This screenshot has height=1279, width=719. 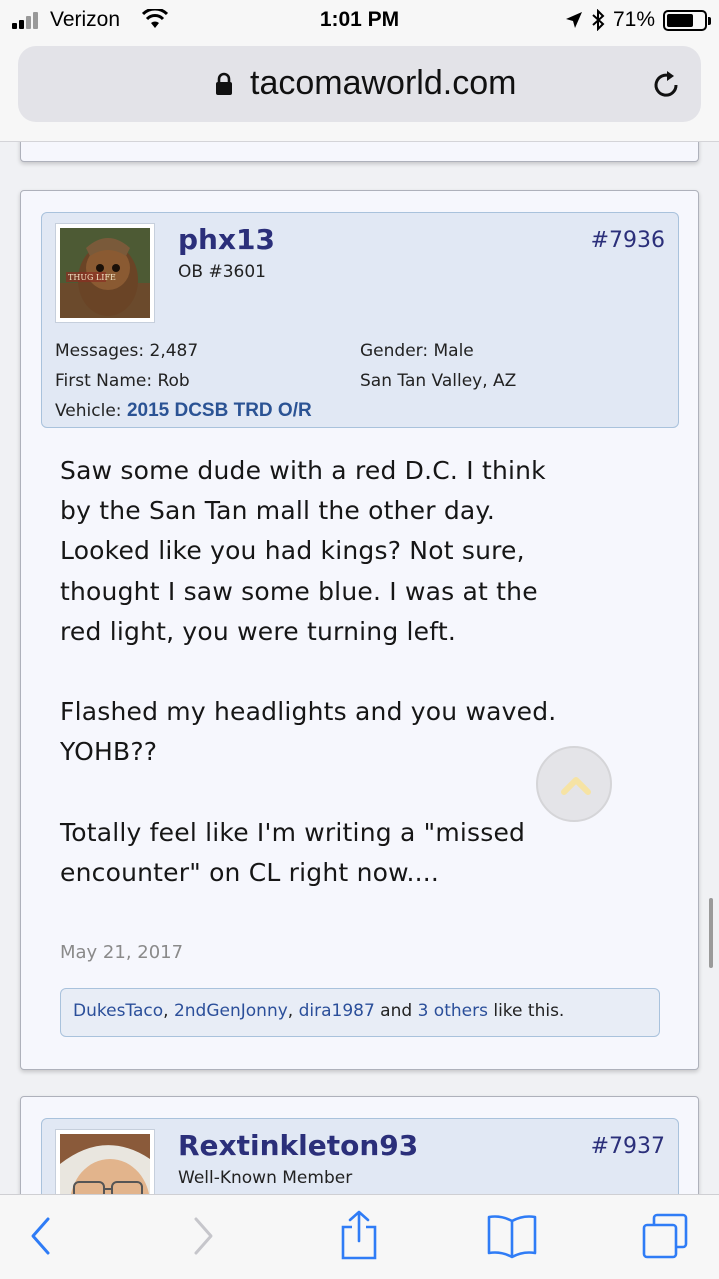 I want to click on browser-chrome: tacomaworld.com, so click(x=359, y=91).